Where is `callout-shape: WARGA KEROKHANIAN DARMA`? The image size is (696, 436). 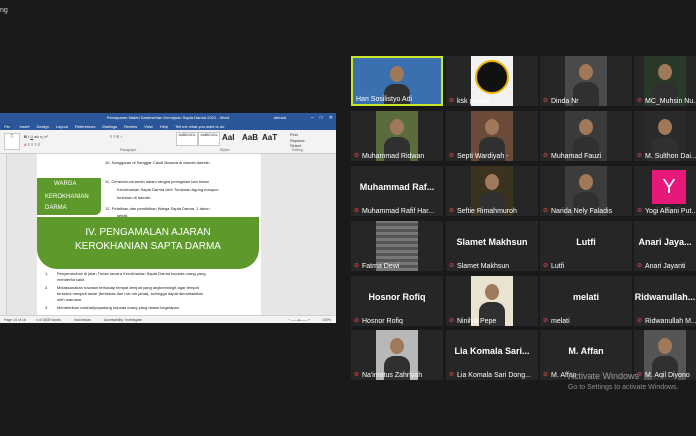
callout-shape: WARGA KEROKHANIAN DARMA is located at coordinates (69, 196).